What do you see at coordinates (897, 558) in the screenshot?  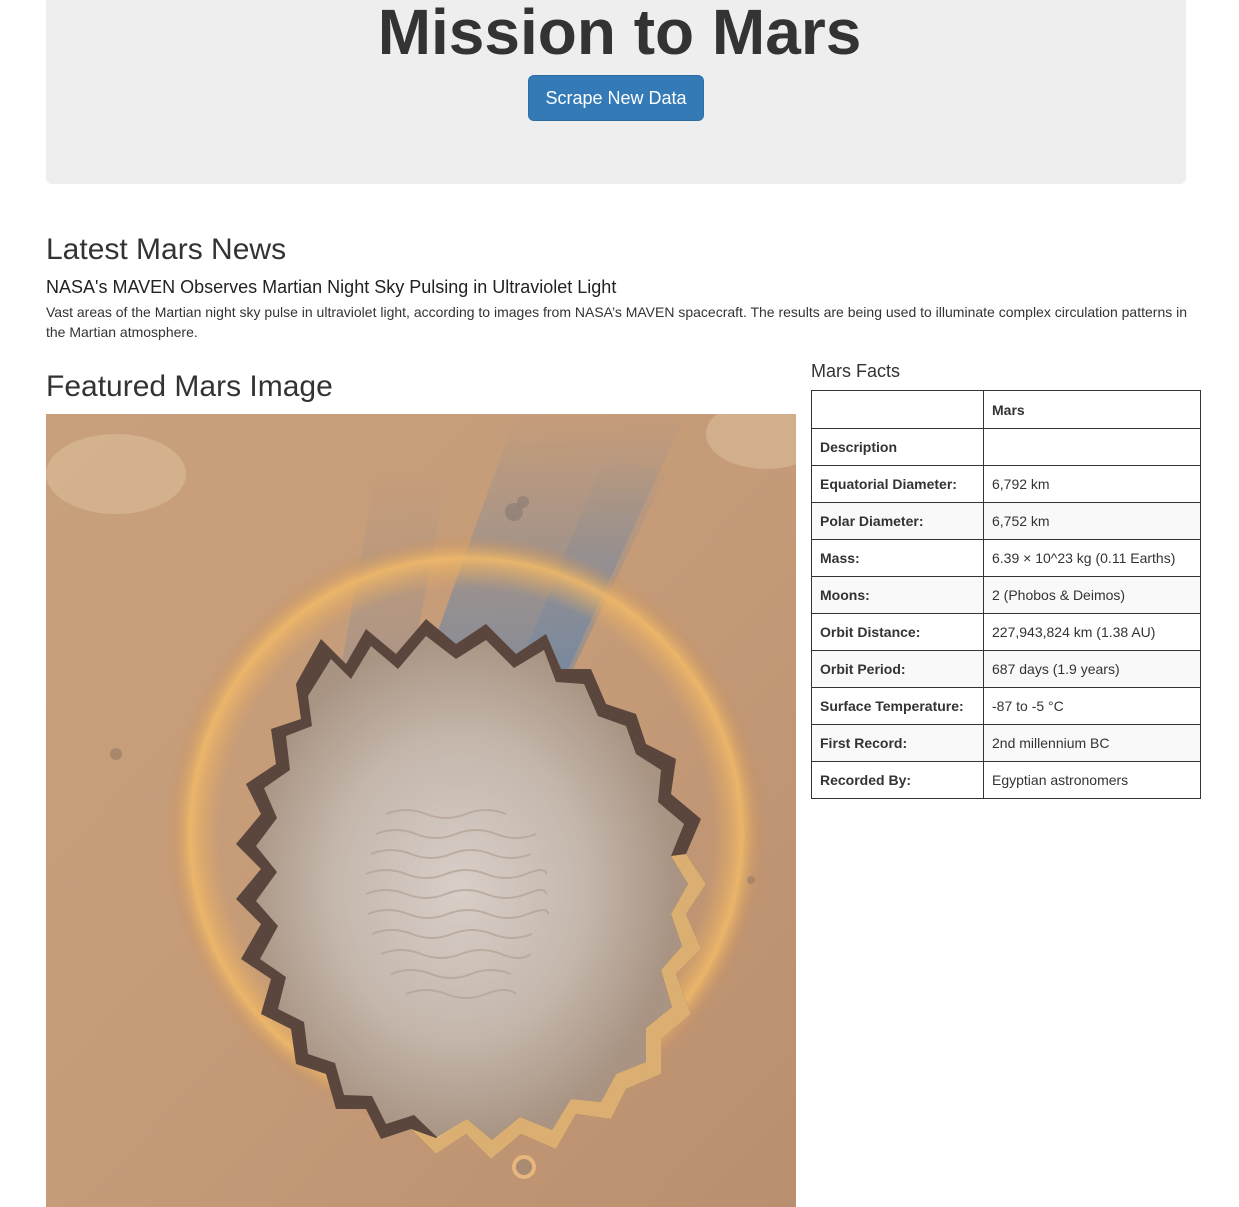 I see `fact-label: Mass:` at bounding box center [897, 558].